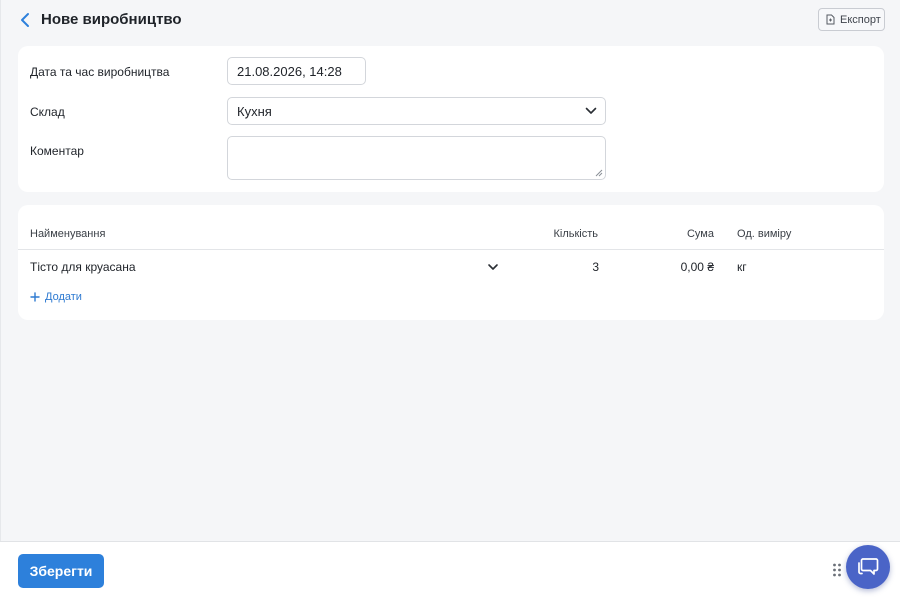 This screenshot has height=598, width=900. I want to click on export-button: Експорт, so click(851, 19).